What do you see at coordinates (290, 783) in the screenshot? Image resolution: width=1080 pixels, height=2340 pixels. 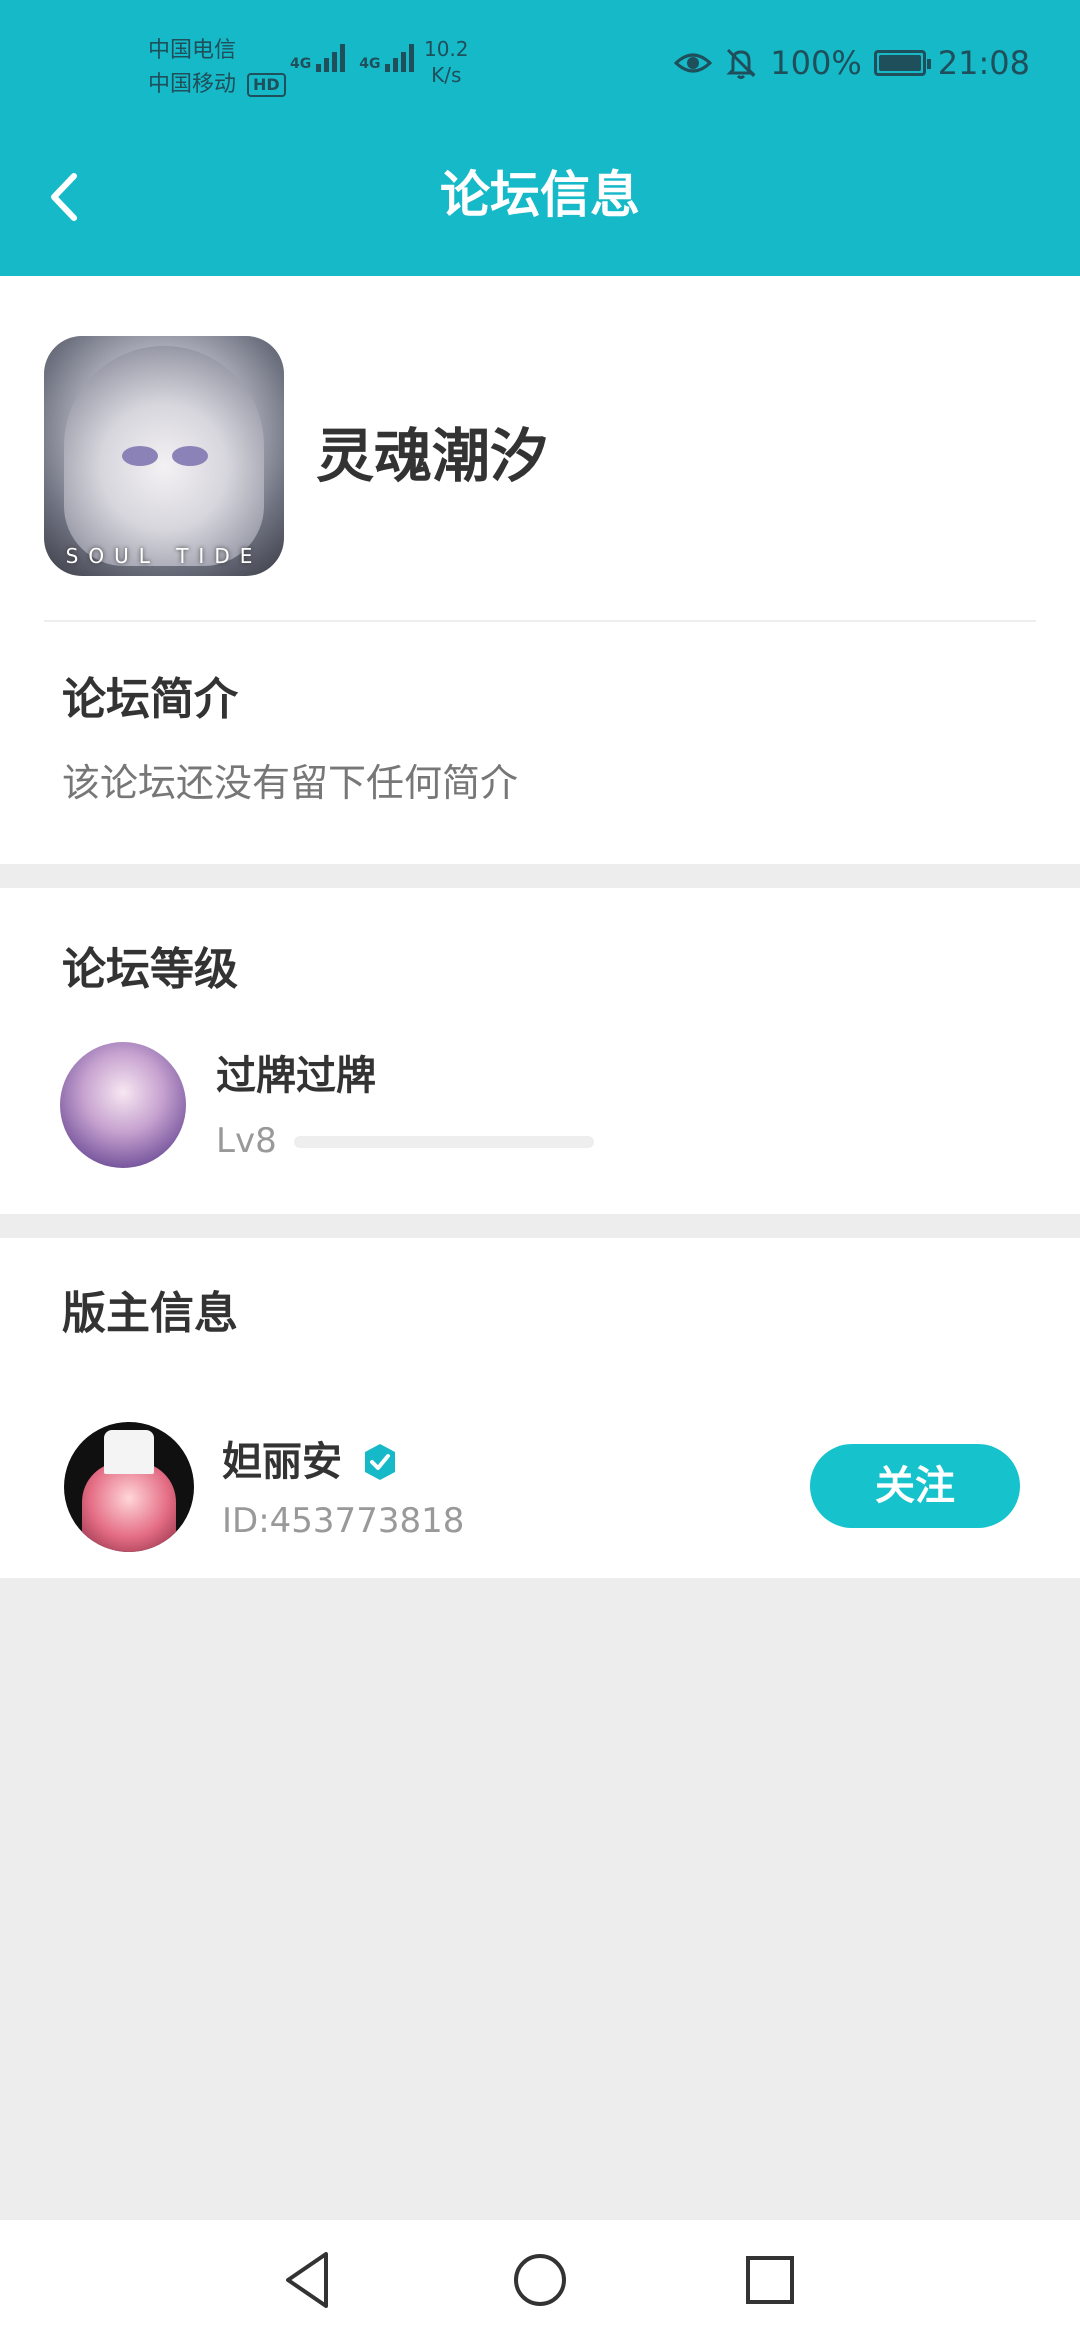 I see `intro-text: 该论坛还没有留下任何简介` at bounding box center [290, 783].